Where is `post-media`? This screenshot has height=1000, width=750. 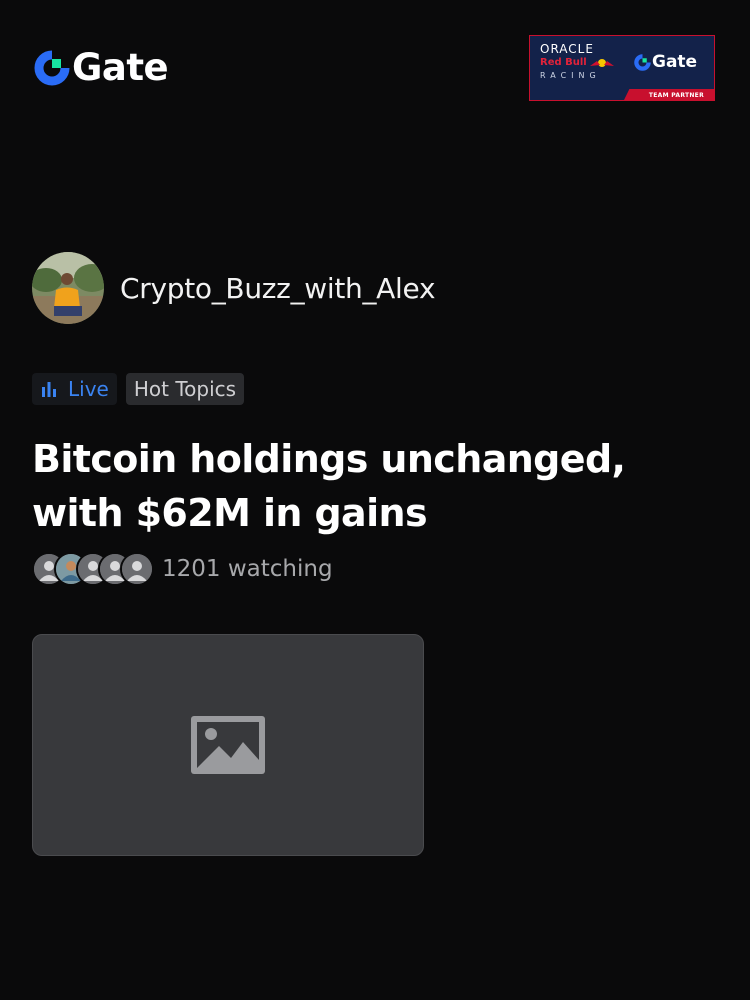
post-media is located at coordinates (228, 745).